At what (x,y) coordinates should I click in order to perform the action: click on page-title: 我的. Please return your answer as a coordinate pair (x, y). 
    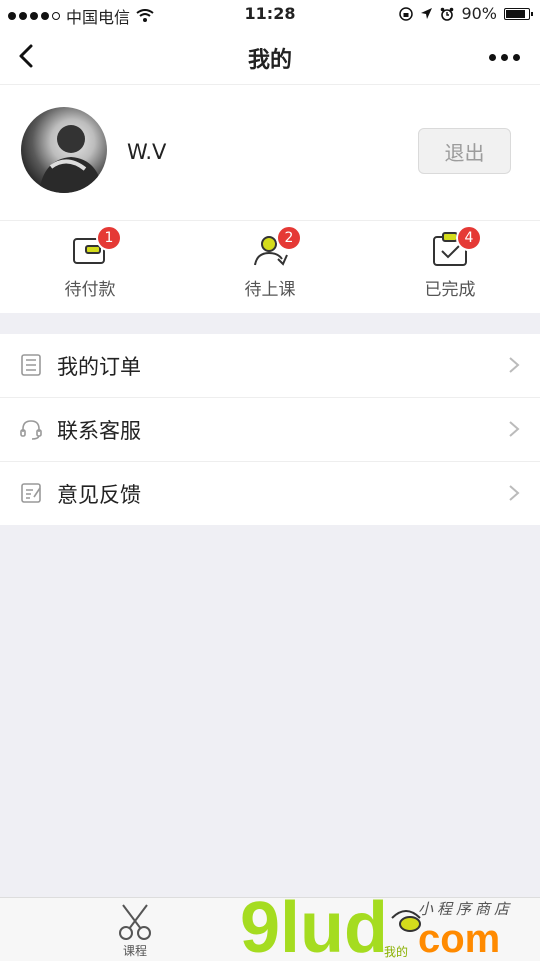
    Looking at the image, I should click on (269, 60).